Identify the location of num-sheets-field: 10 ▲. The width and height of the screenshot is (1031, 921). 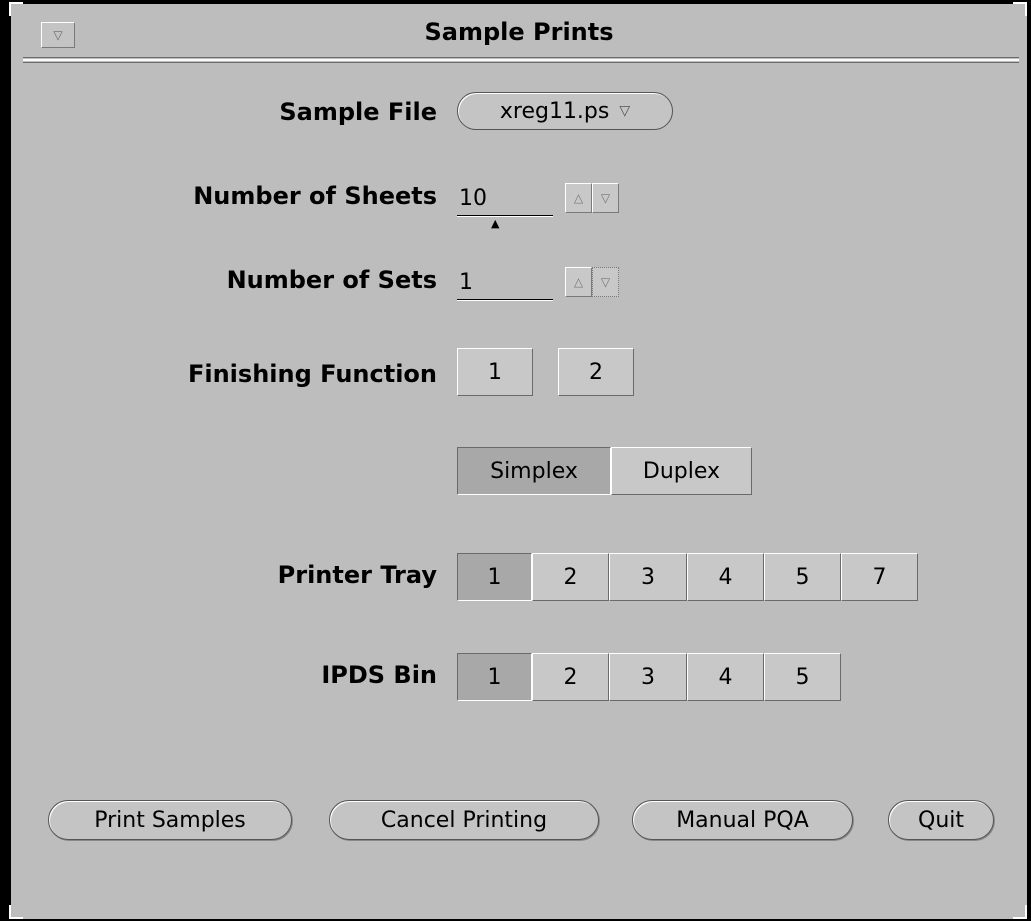
(505, 206).